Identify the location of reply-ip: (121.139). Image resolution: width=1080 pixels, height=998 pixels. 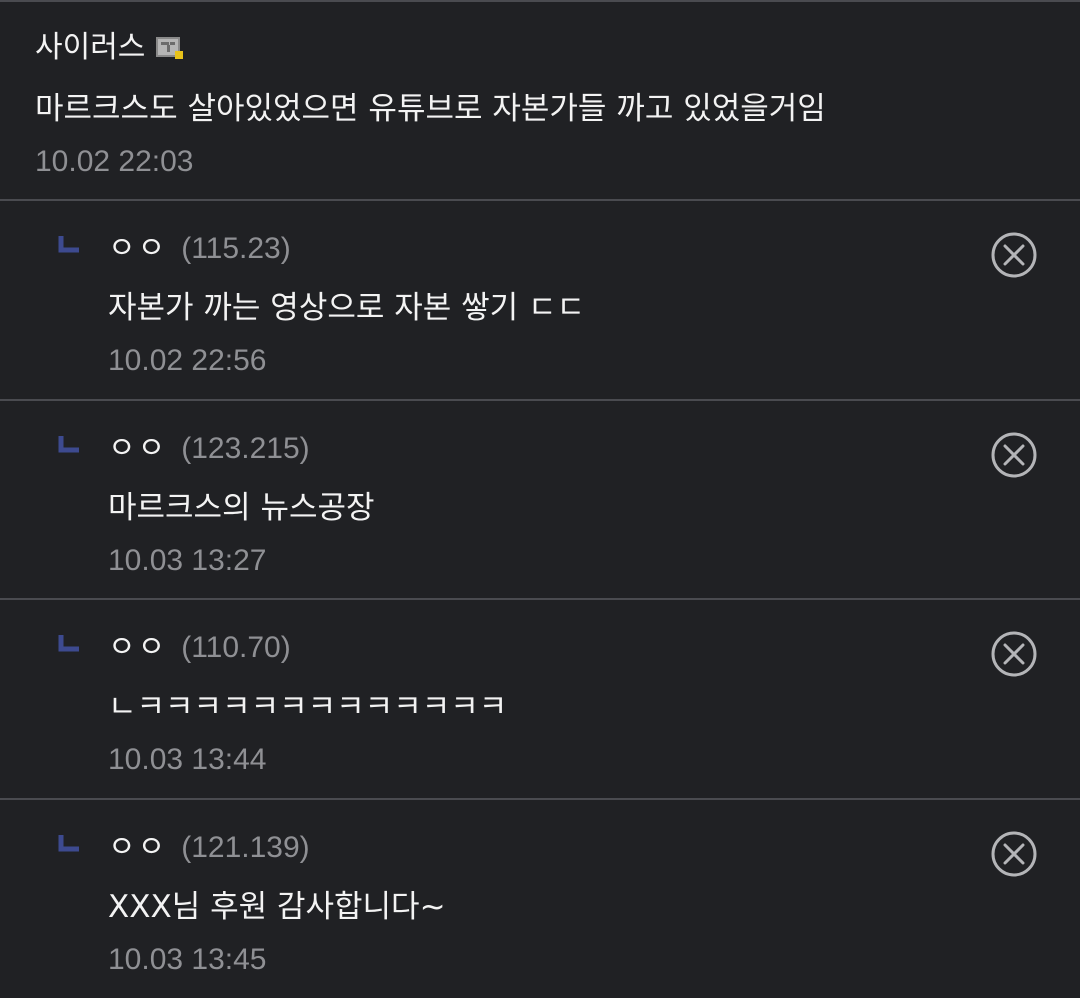
(245, 847).